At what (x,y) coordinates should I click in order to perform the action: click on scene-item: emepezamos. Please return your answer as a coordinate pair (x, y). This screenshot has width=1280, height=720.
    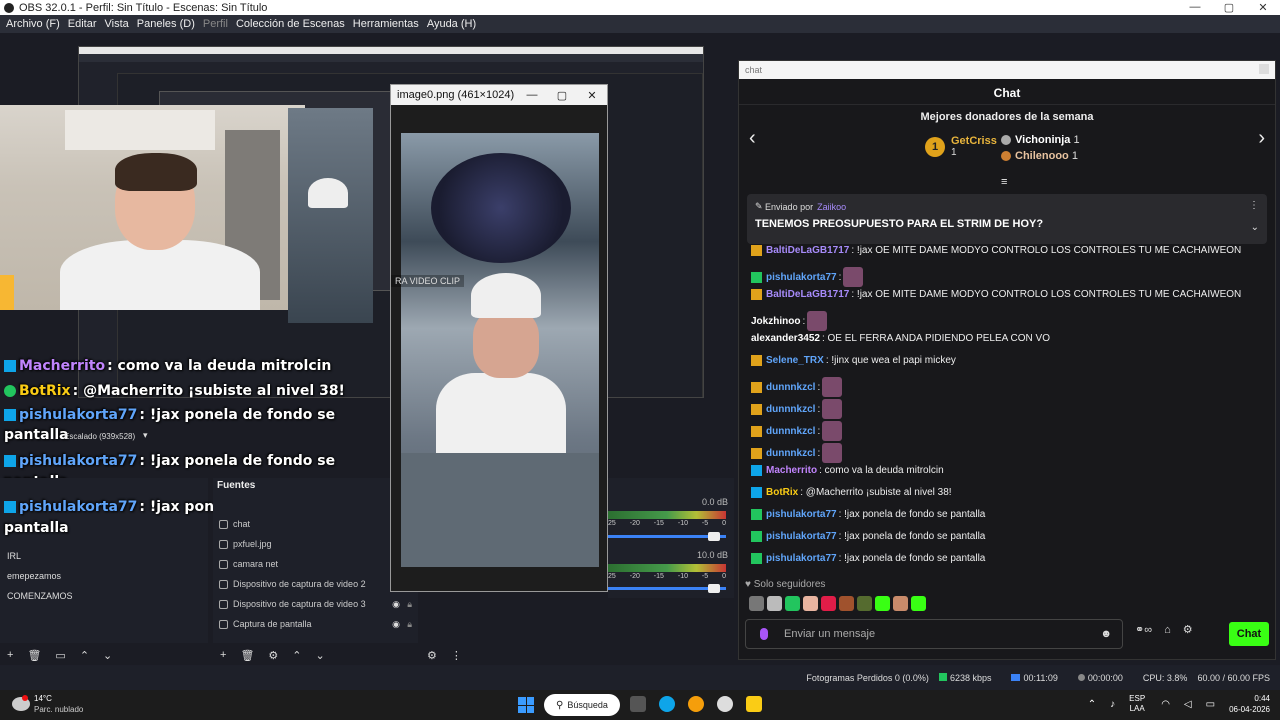
    Looking at the image, I should click on (104, 576).